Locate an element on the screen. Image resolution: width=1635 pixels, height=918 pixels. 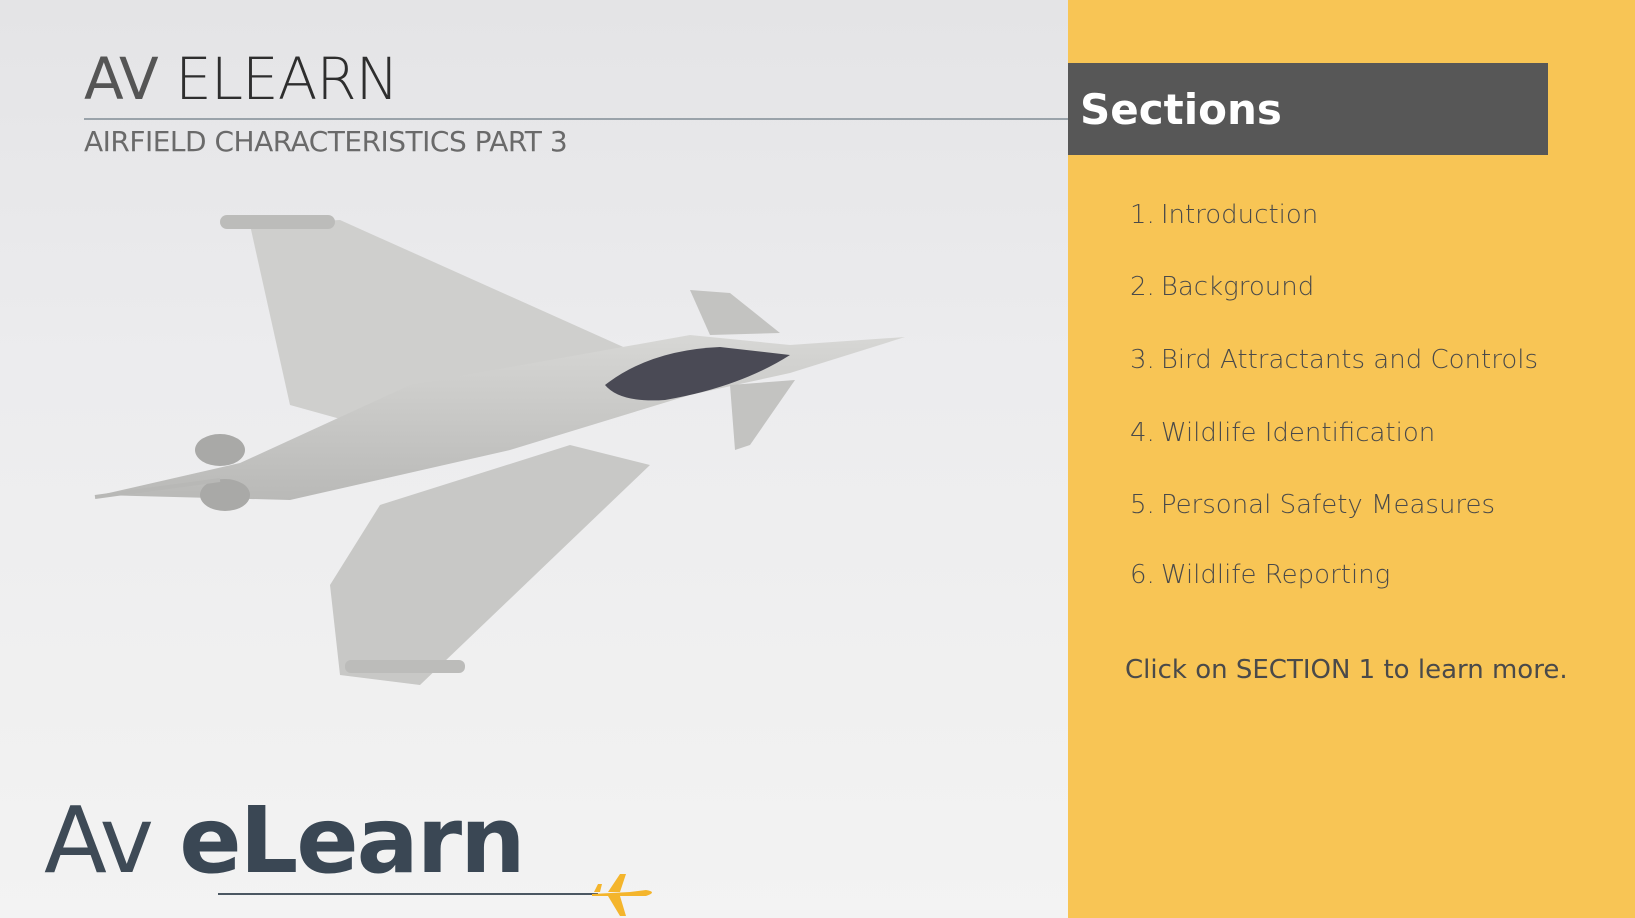
instruction-hint: Click on SECTION 1 to learn more. is located at coordinates (1346, 670).